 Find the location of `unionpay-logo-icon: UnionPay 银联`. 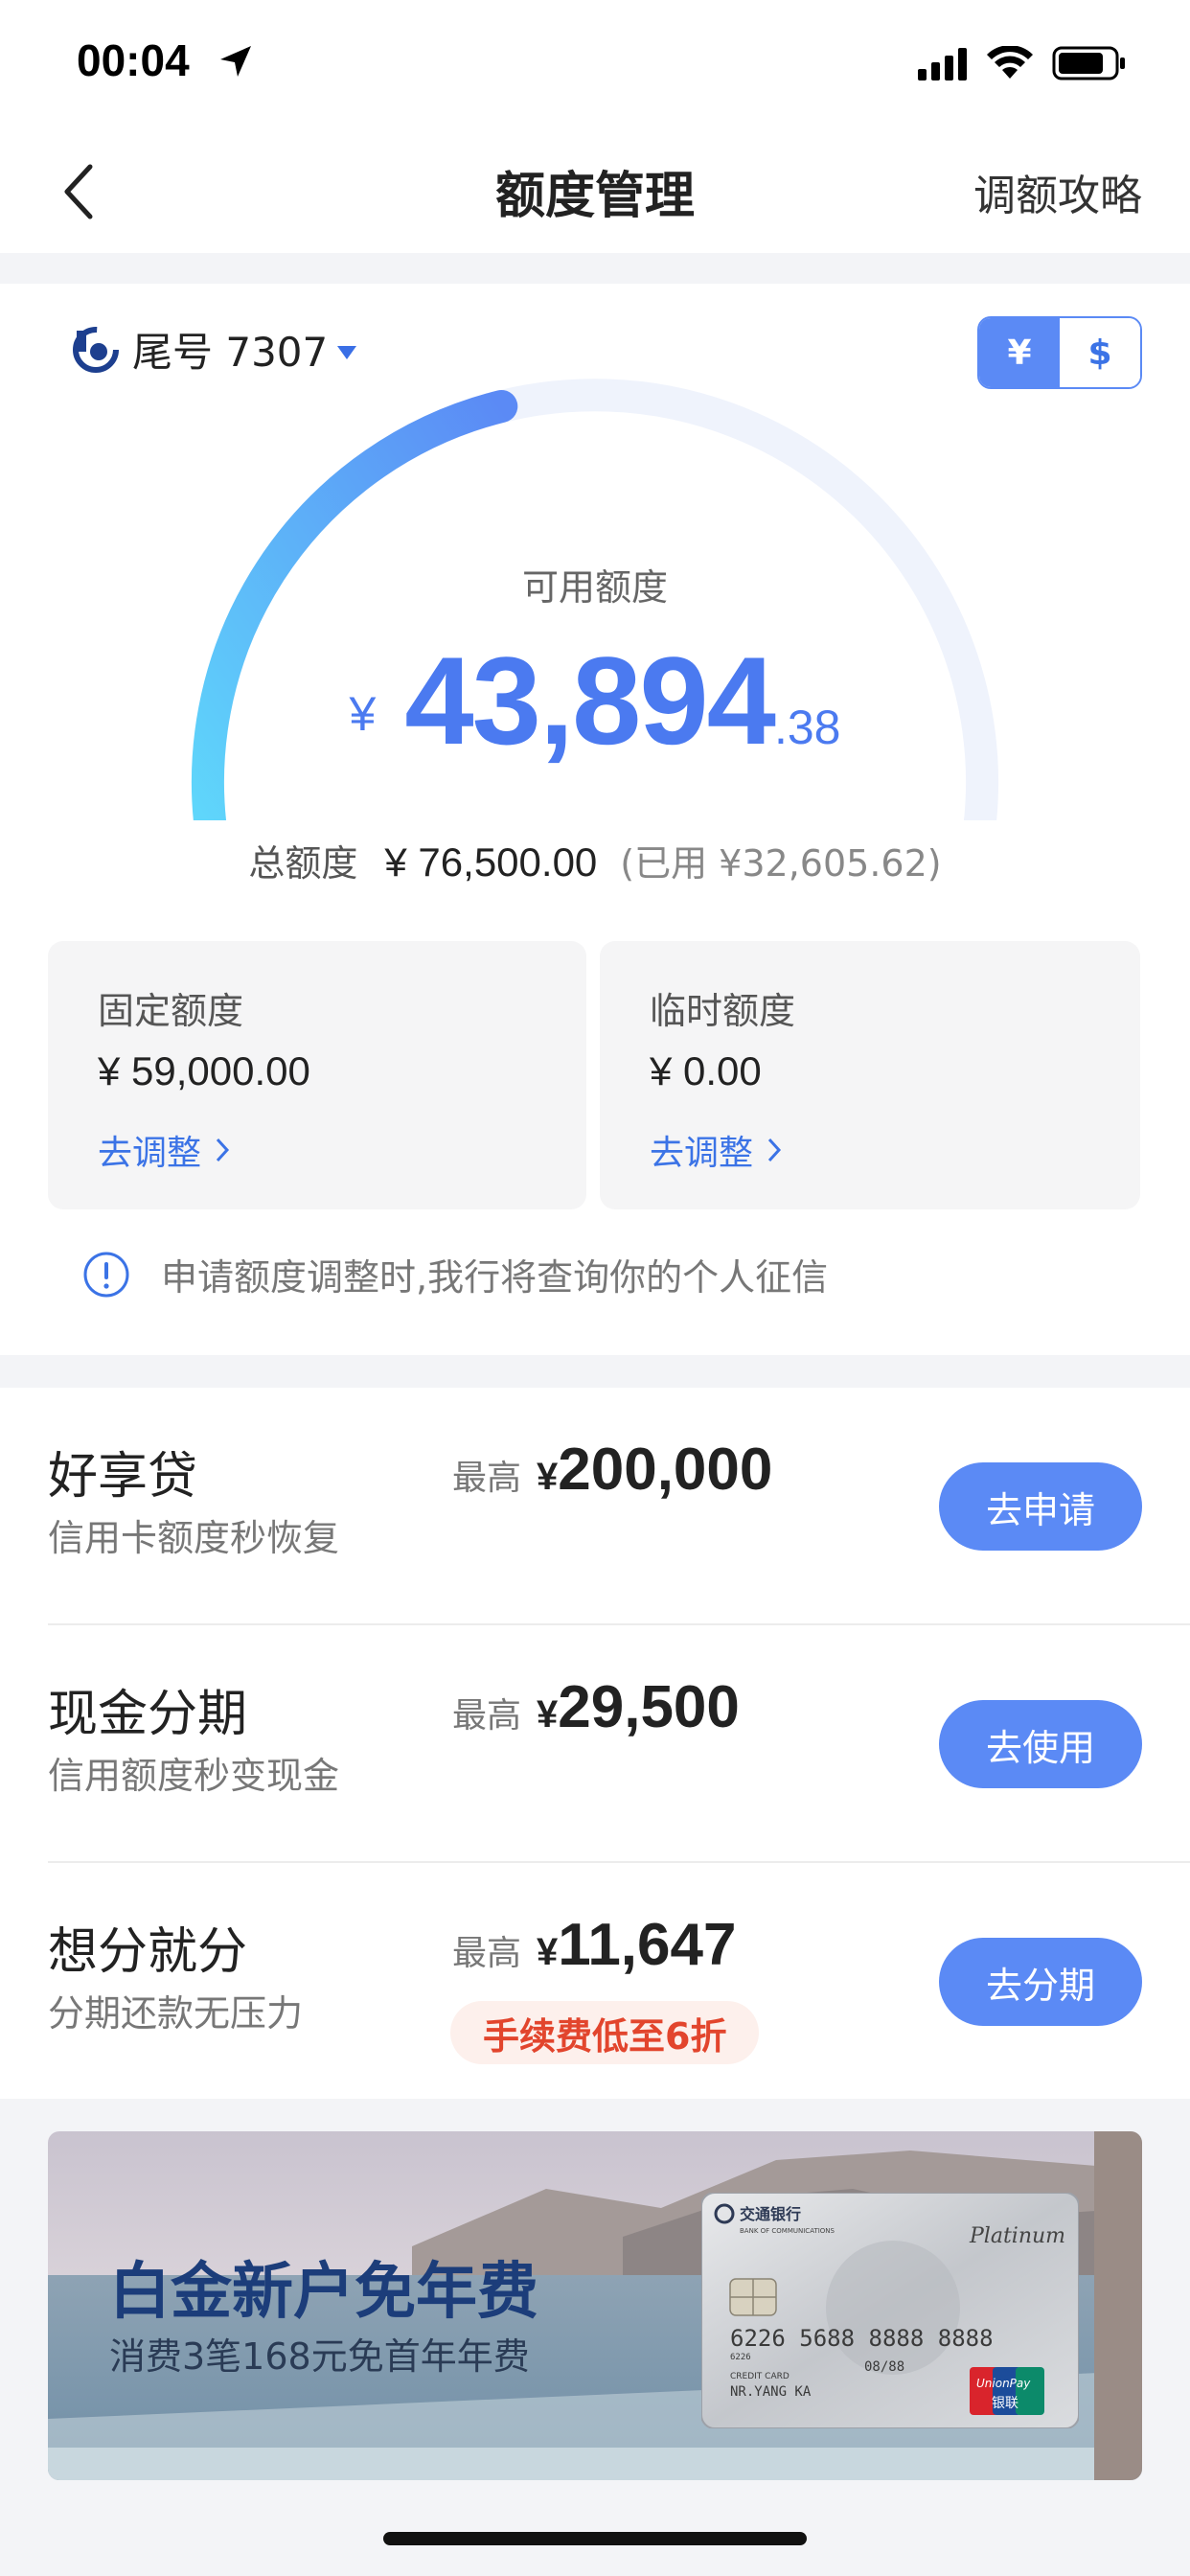

unionpay-logo-icon: UnionPay 银联 is located at coordinates (1007, 2391).